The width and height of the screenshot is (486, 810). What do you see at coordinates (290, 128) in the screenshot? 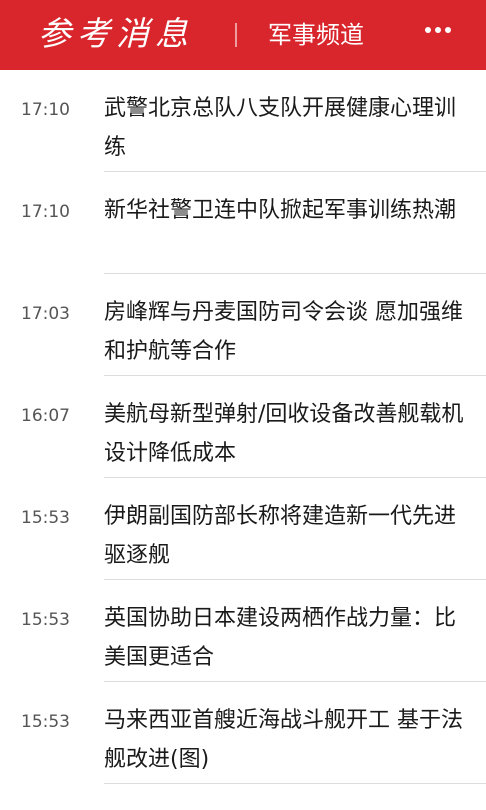
I see `news-title: 武警北京总队八支队开展健康心理训练` at bounding box center [290, 128].